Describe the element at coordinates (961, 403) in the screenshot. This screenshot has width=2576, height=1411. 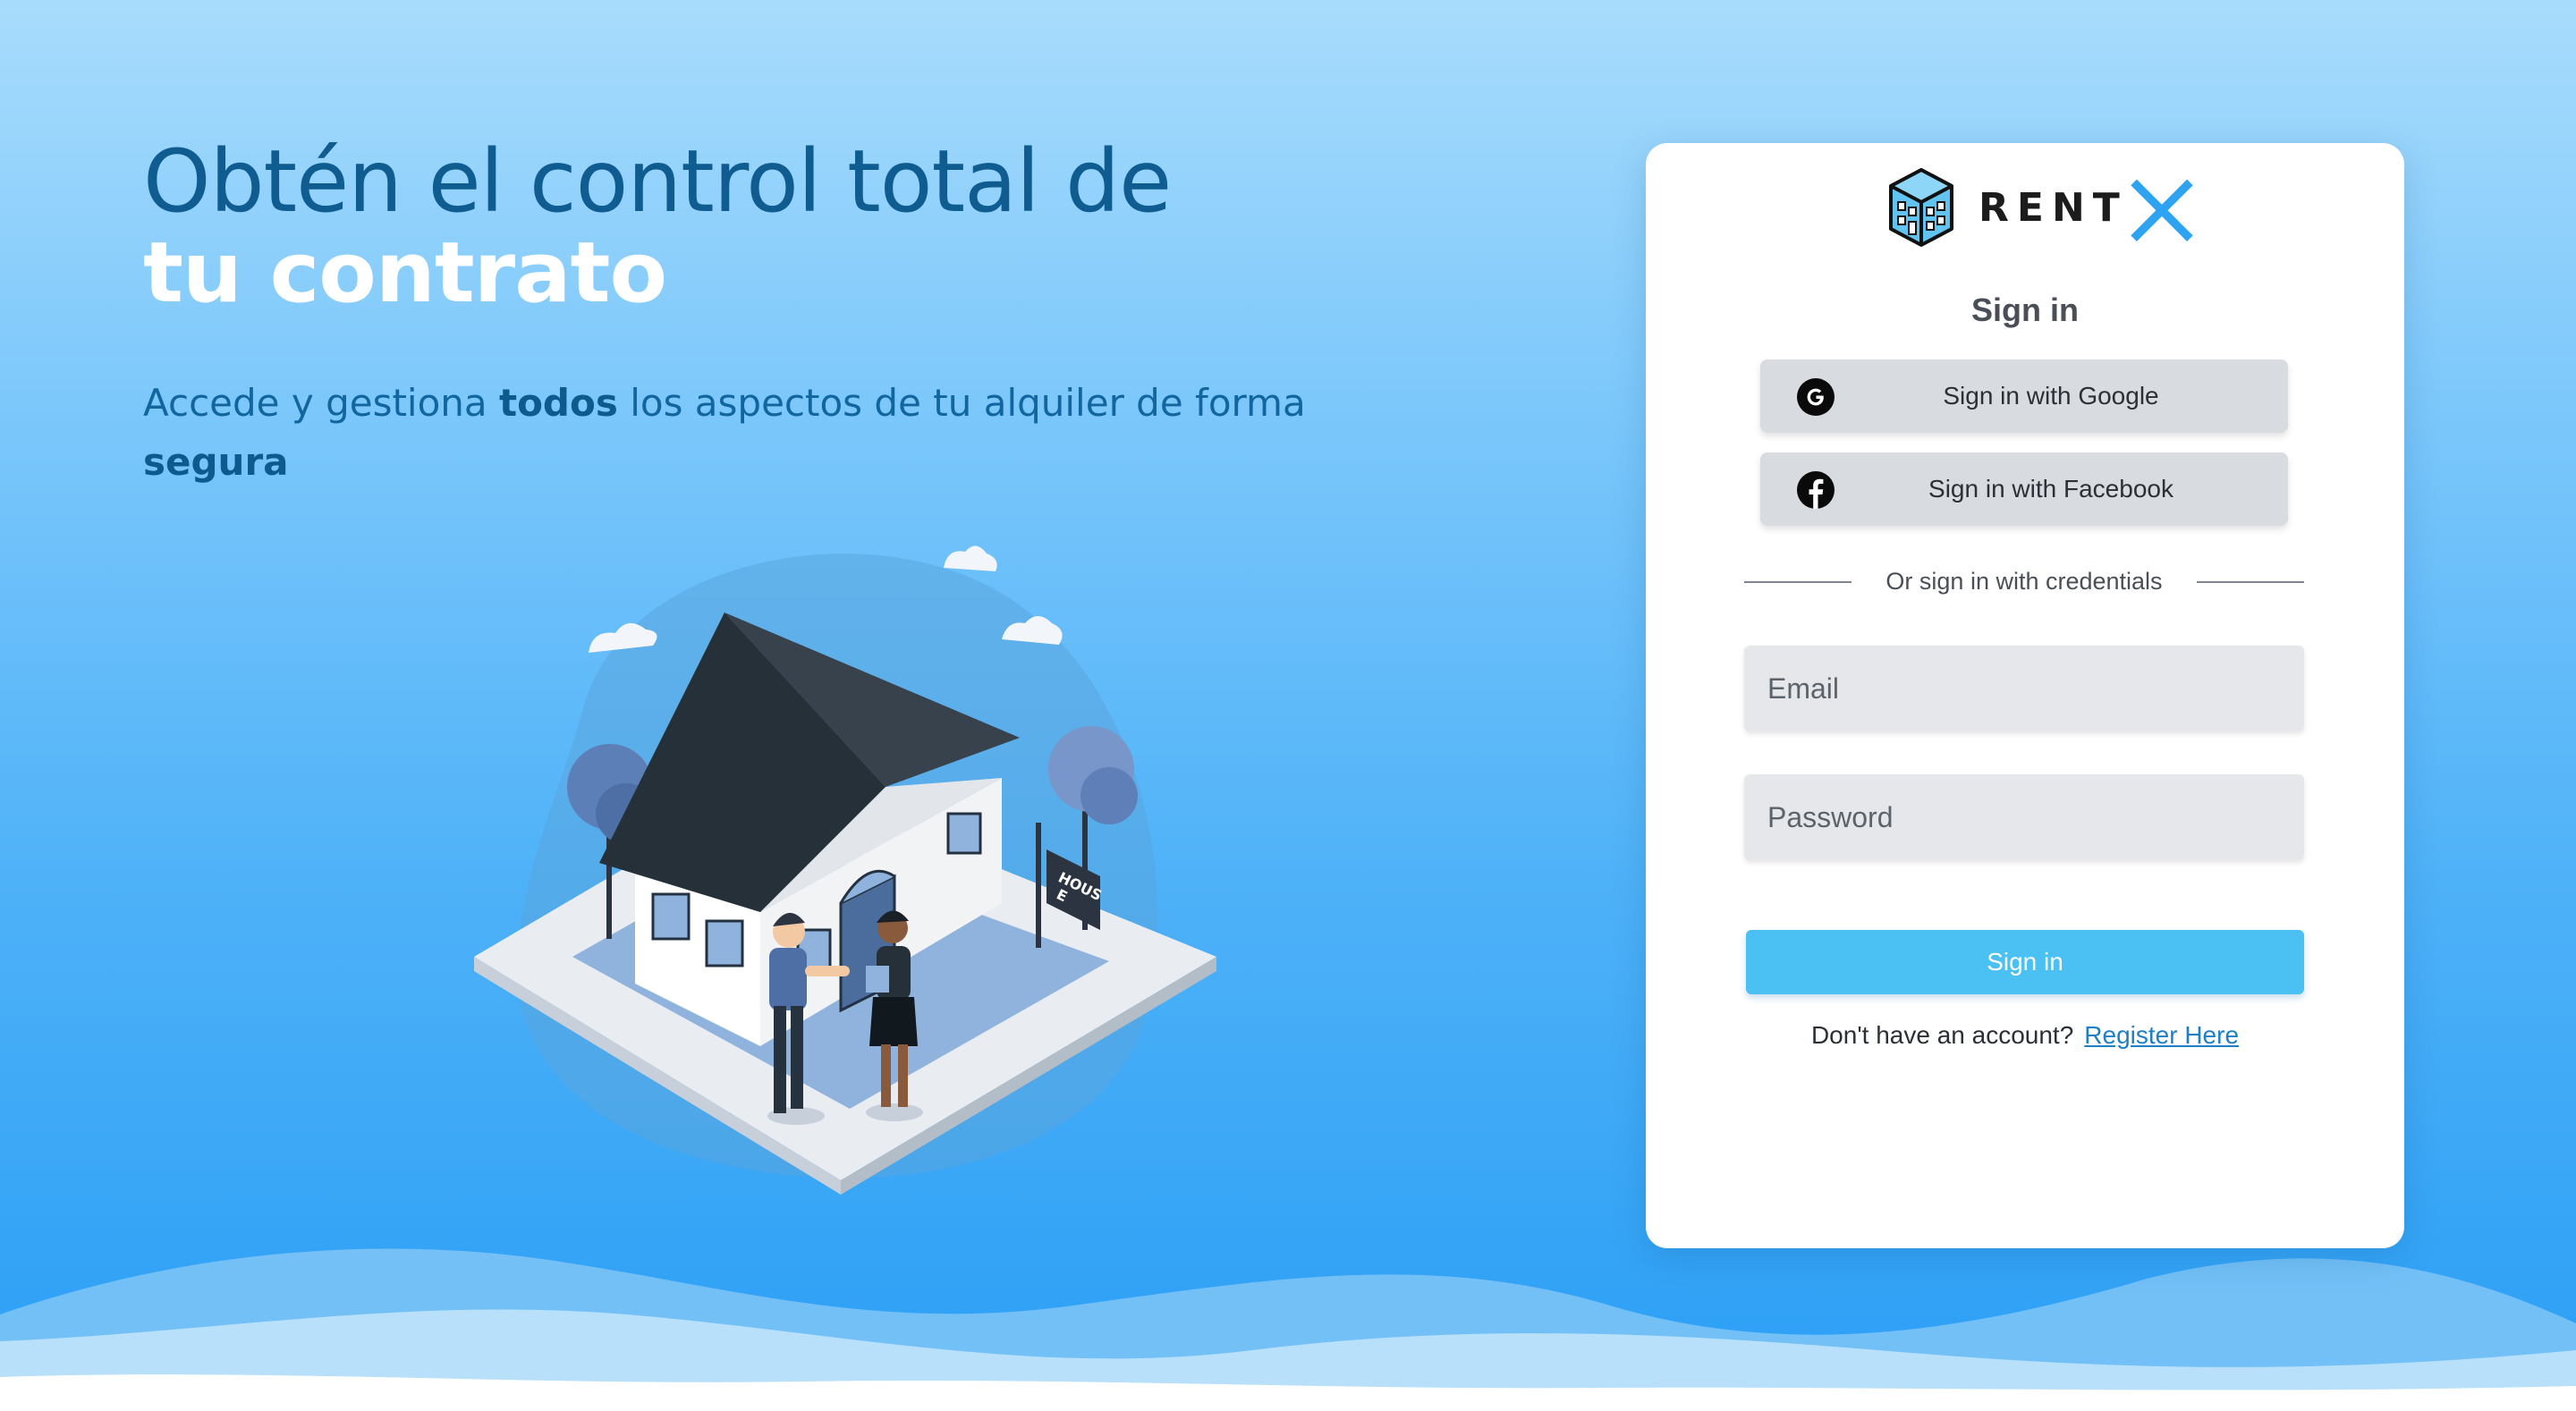
I see `subtitle-text: los aspectos de tu alquiler de forma` at that location.